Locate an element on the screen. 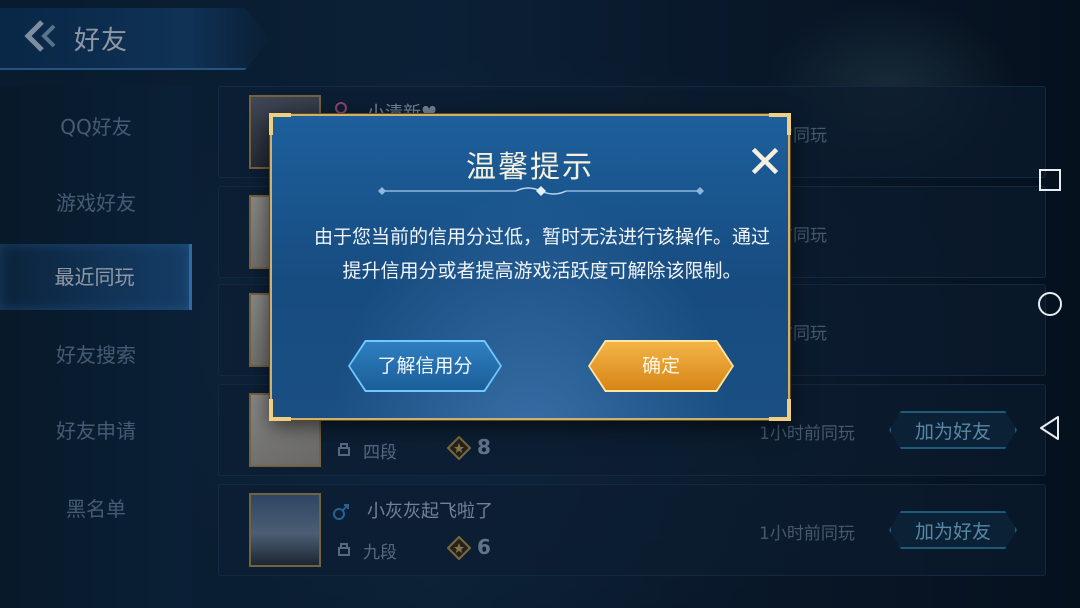 This screenshot has width=1080, height=608. triangle-back-icon is located at coordinates (1049, 428).